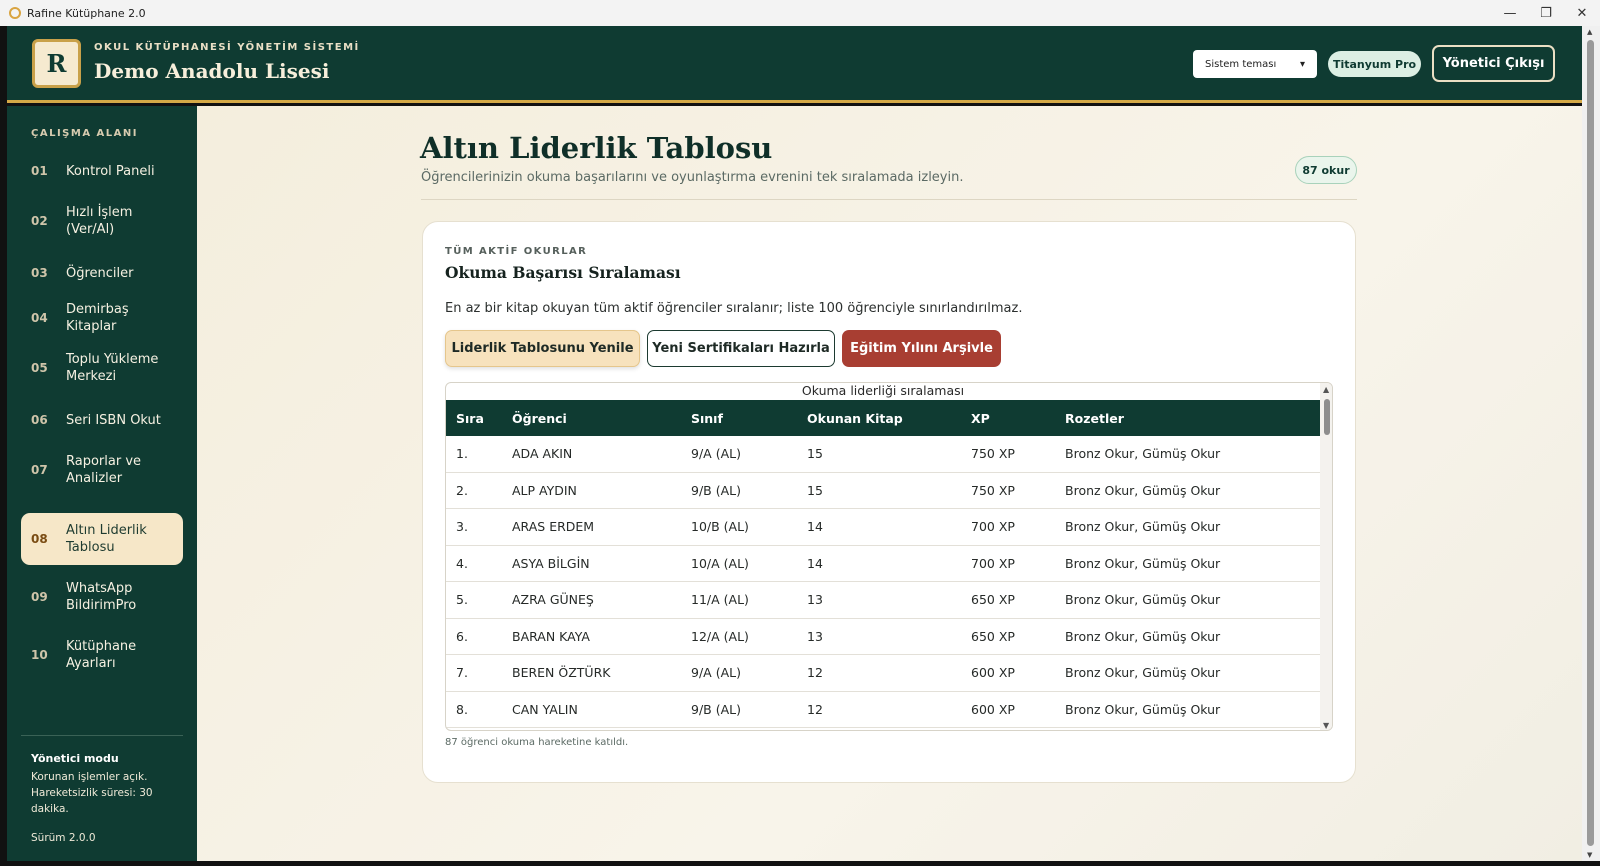 Image resolution: width=1600 pixels, height=866 pixels. What do you see at coordinates (537, 742) in the screenshot?
I see `participation-note: 87 öğrenci okuma hareketine katıldı.` at bounding box center [537, 742].